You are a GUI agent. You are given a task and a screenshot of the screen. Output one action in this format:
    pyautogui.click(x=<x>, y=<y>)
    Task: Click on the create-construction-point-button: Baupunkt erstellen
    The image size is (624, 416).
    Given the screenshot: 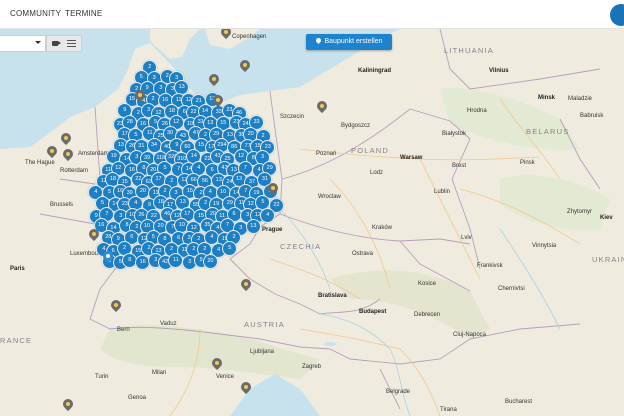 What is the action you would take?
    pyautogui.click(x=349, y=42)
    